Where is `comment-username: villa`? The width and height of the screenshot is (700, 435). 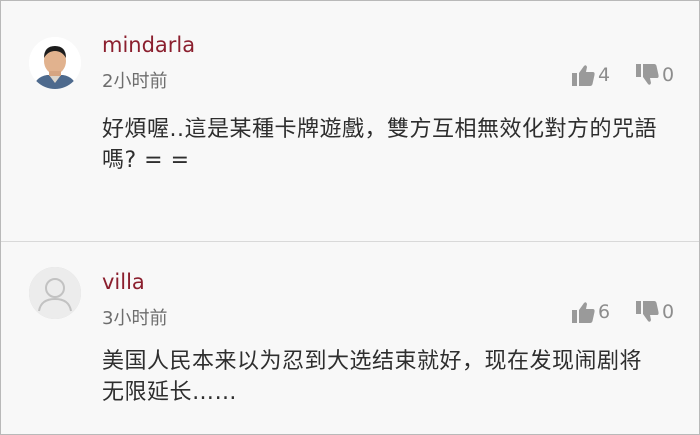 comment-username: villa is located at coordinates (123, 282).